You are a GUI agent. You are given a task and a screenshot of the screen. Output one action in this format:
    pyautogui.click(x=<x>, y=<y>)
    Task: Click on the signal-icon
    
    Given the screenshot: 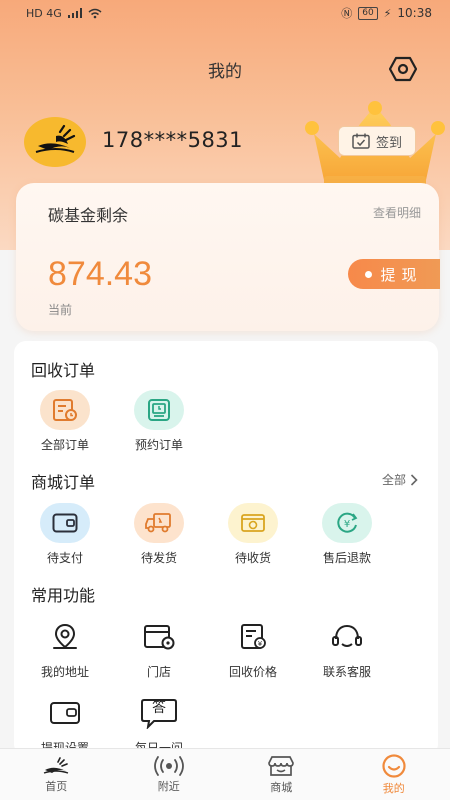 What is the action you would take?
    pyautogui.click(x=74, y=13)
    